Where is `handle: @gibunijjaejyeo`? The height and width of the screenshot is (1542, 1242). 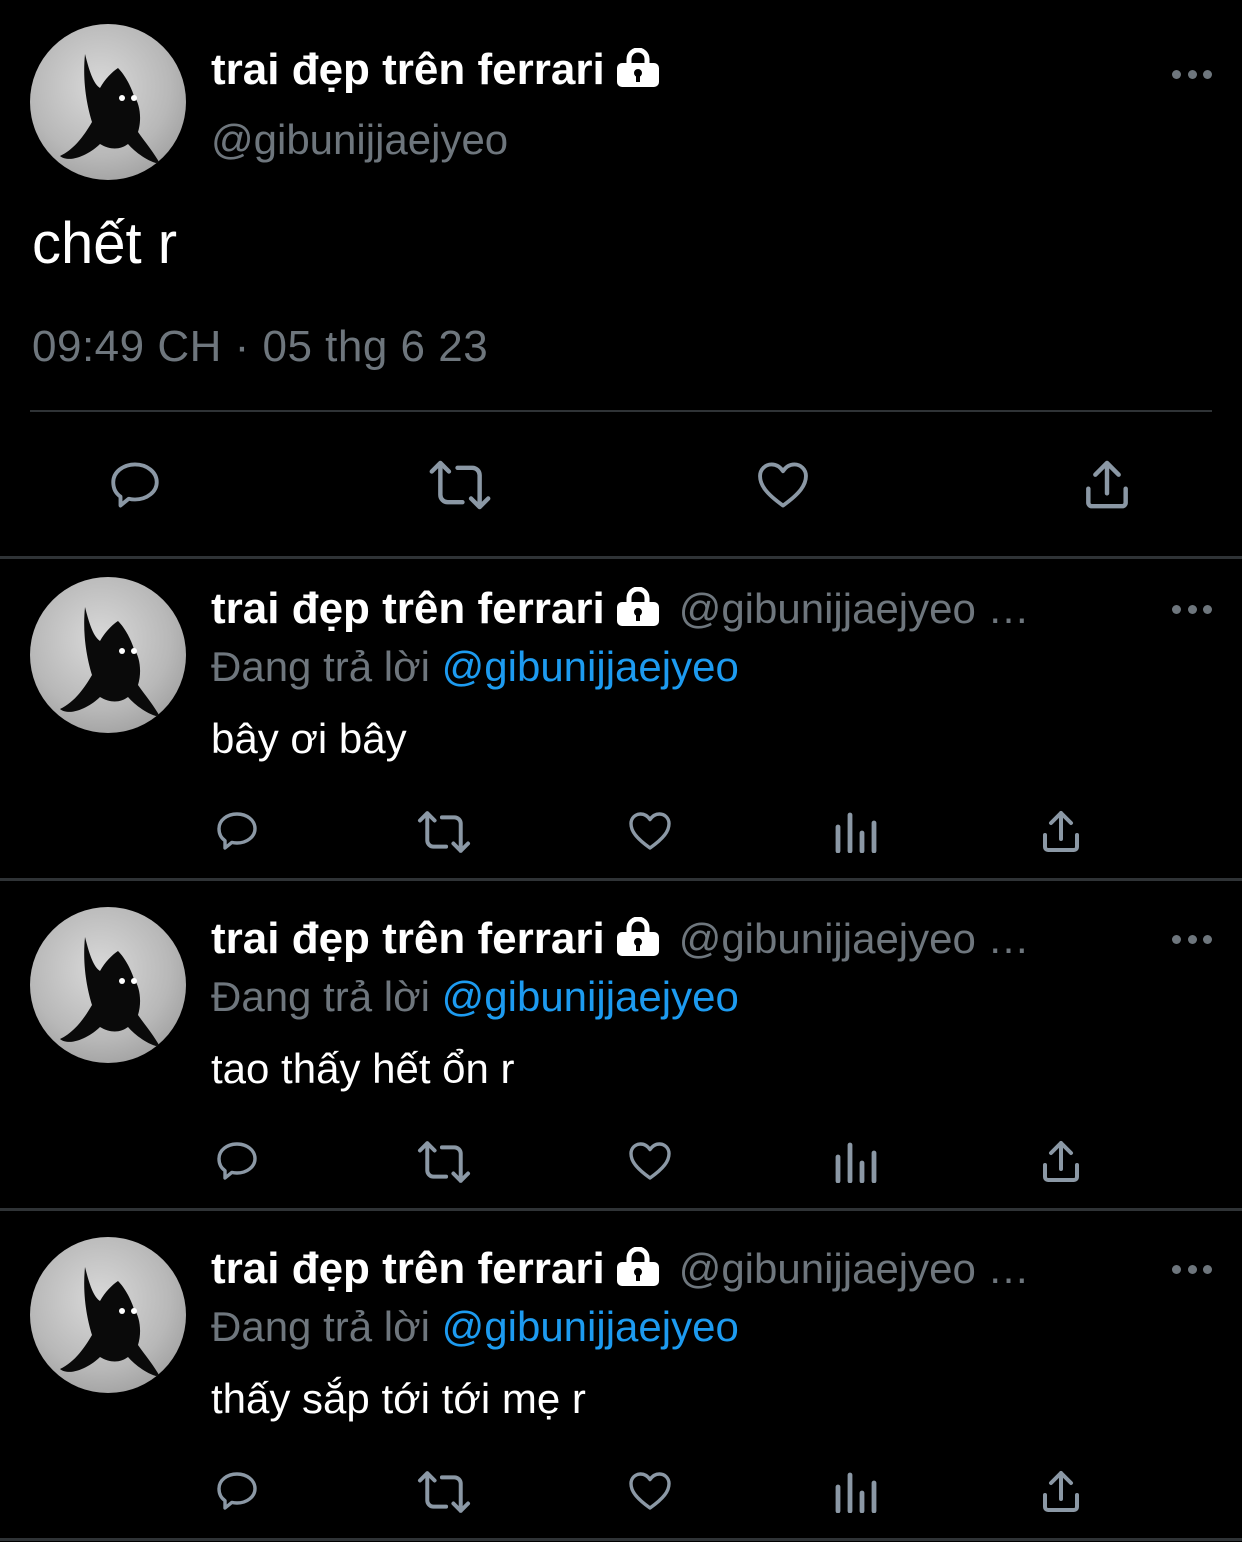
handle: @gibunijjaejyeo is located at coordinates (359, 140).